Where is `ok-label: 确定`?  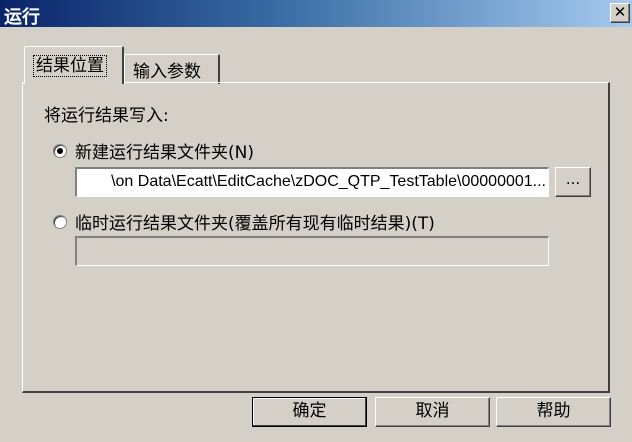 ok-label: 确定 is located at coordinates (309, 411).